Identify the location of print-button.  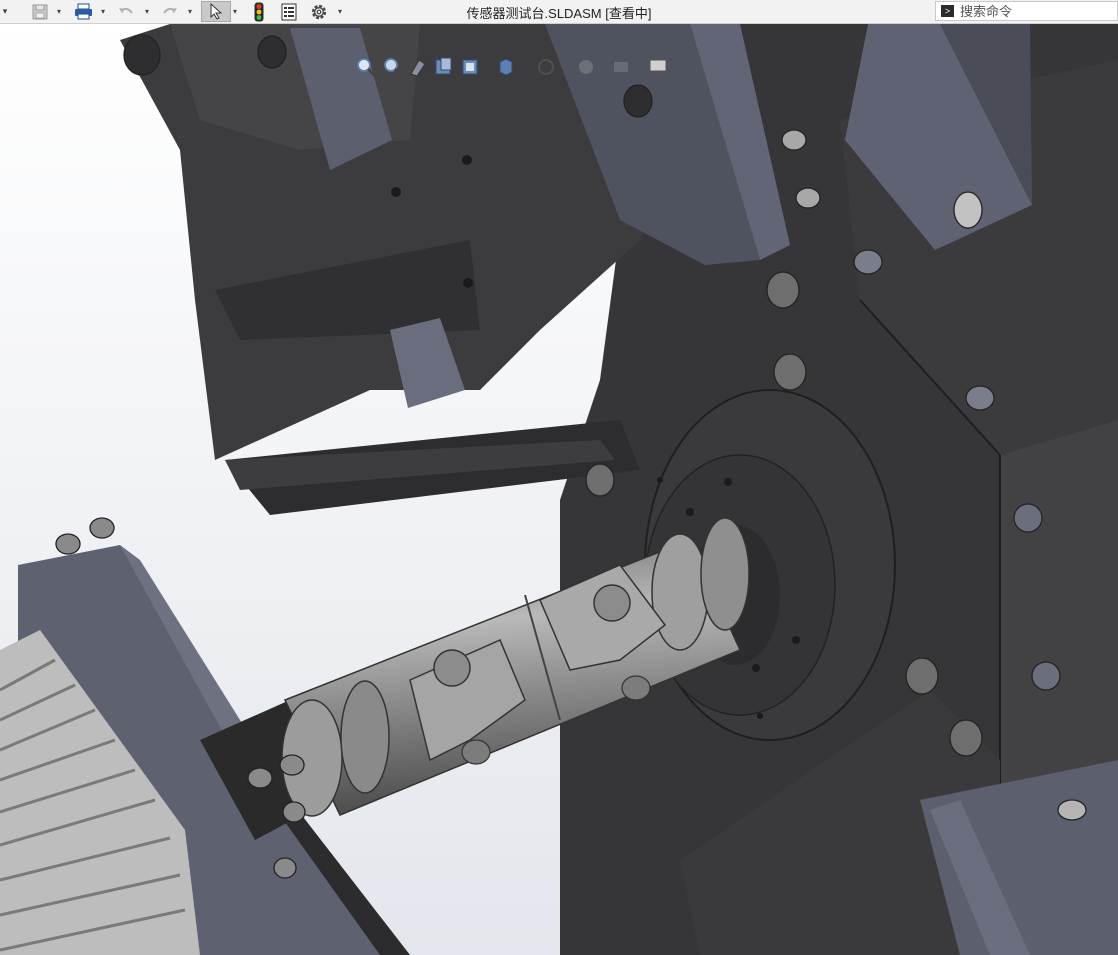
(83, 11).